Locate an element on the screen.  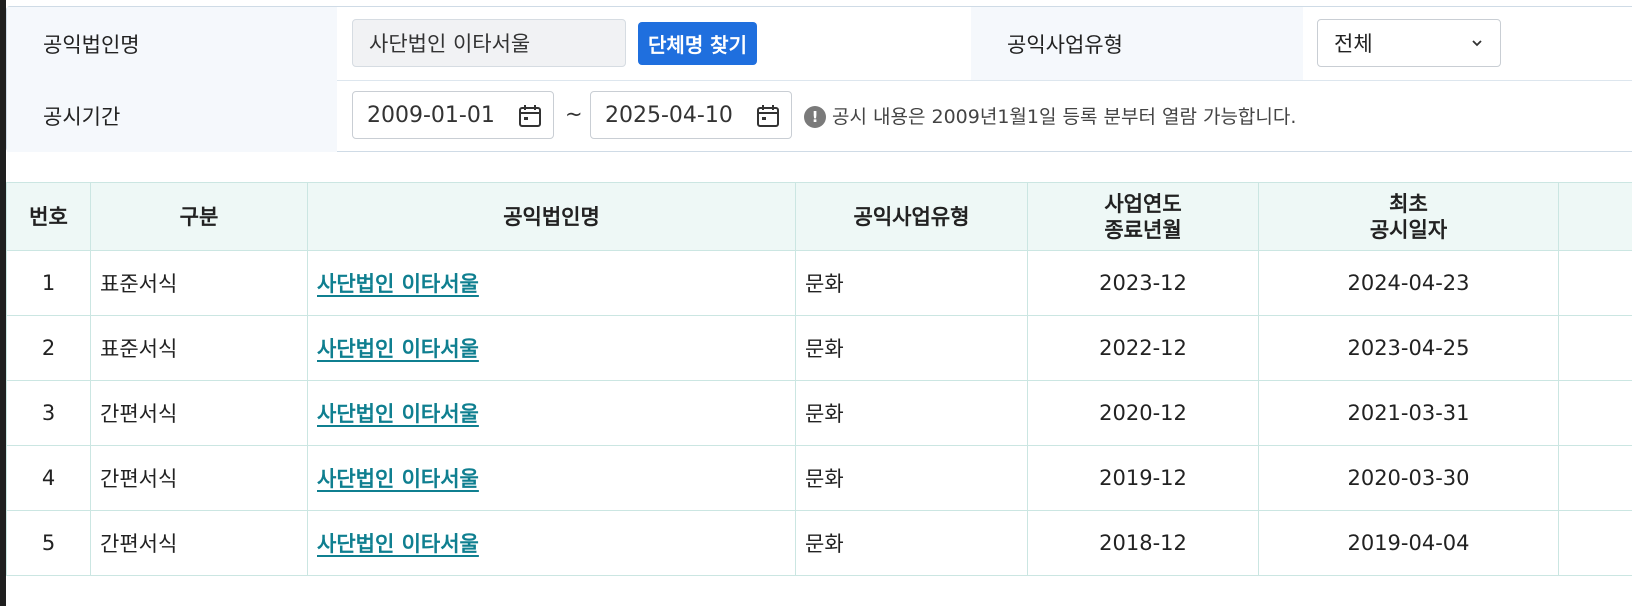
header-fiscal-end: 사업연도 종료년월 is located at coordinates (1143, 216).